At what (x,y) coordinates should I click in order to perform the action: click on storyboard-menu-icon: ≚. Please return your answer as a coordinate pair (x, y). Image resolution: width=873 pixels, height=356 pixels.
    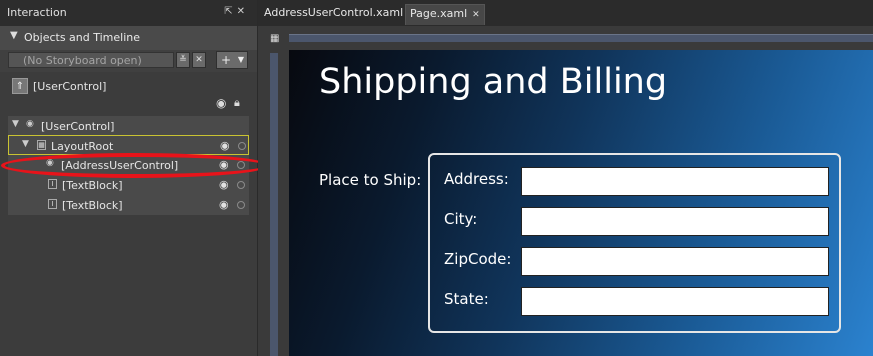
    Looking at the image, I should click on (183, 60).